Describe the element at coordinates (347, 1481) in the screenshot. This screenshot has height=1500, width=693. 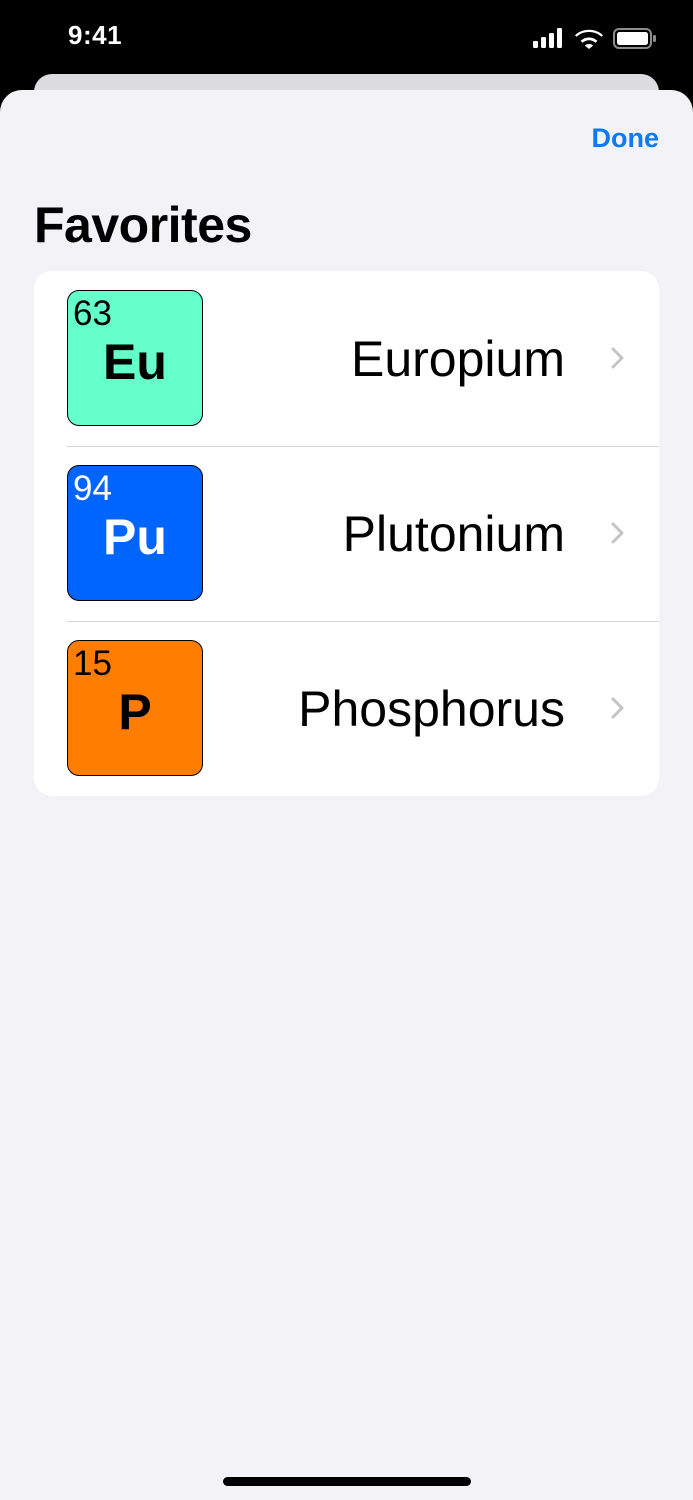
I see `home-indicator` at that location.